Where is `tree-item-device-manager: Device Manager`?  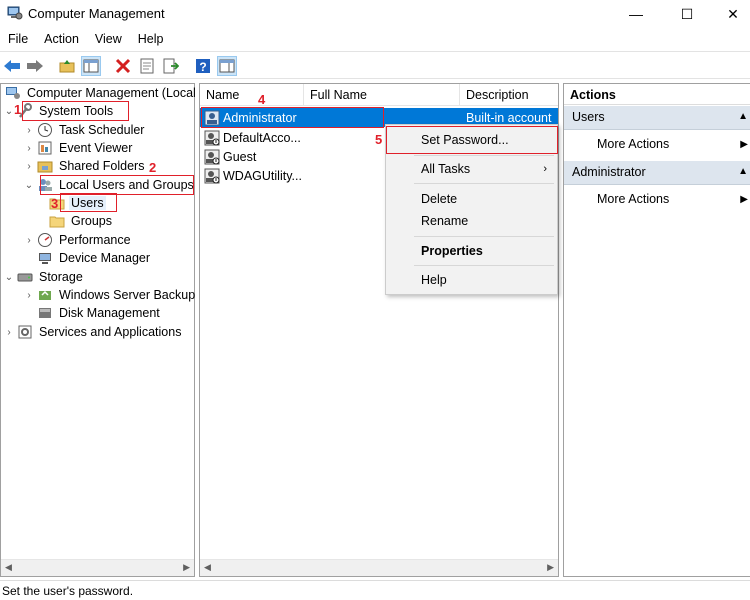 tree-item-device-manager: Device Manager is located at coordinates (93, 258).